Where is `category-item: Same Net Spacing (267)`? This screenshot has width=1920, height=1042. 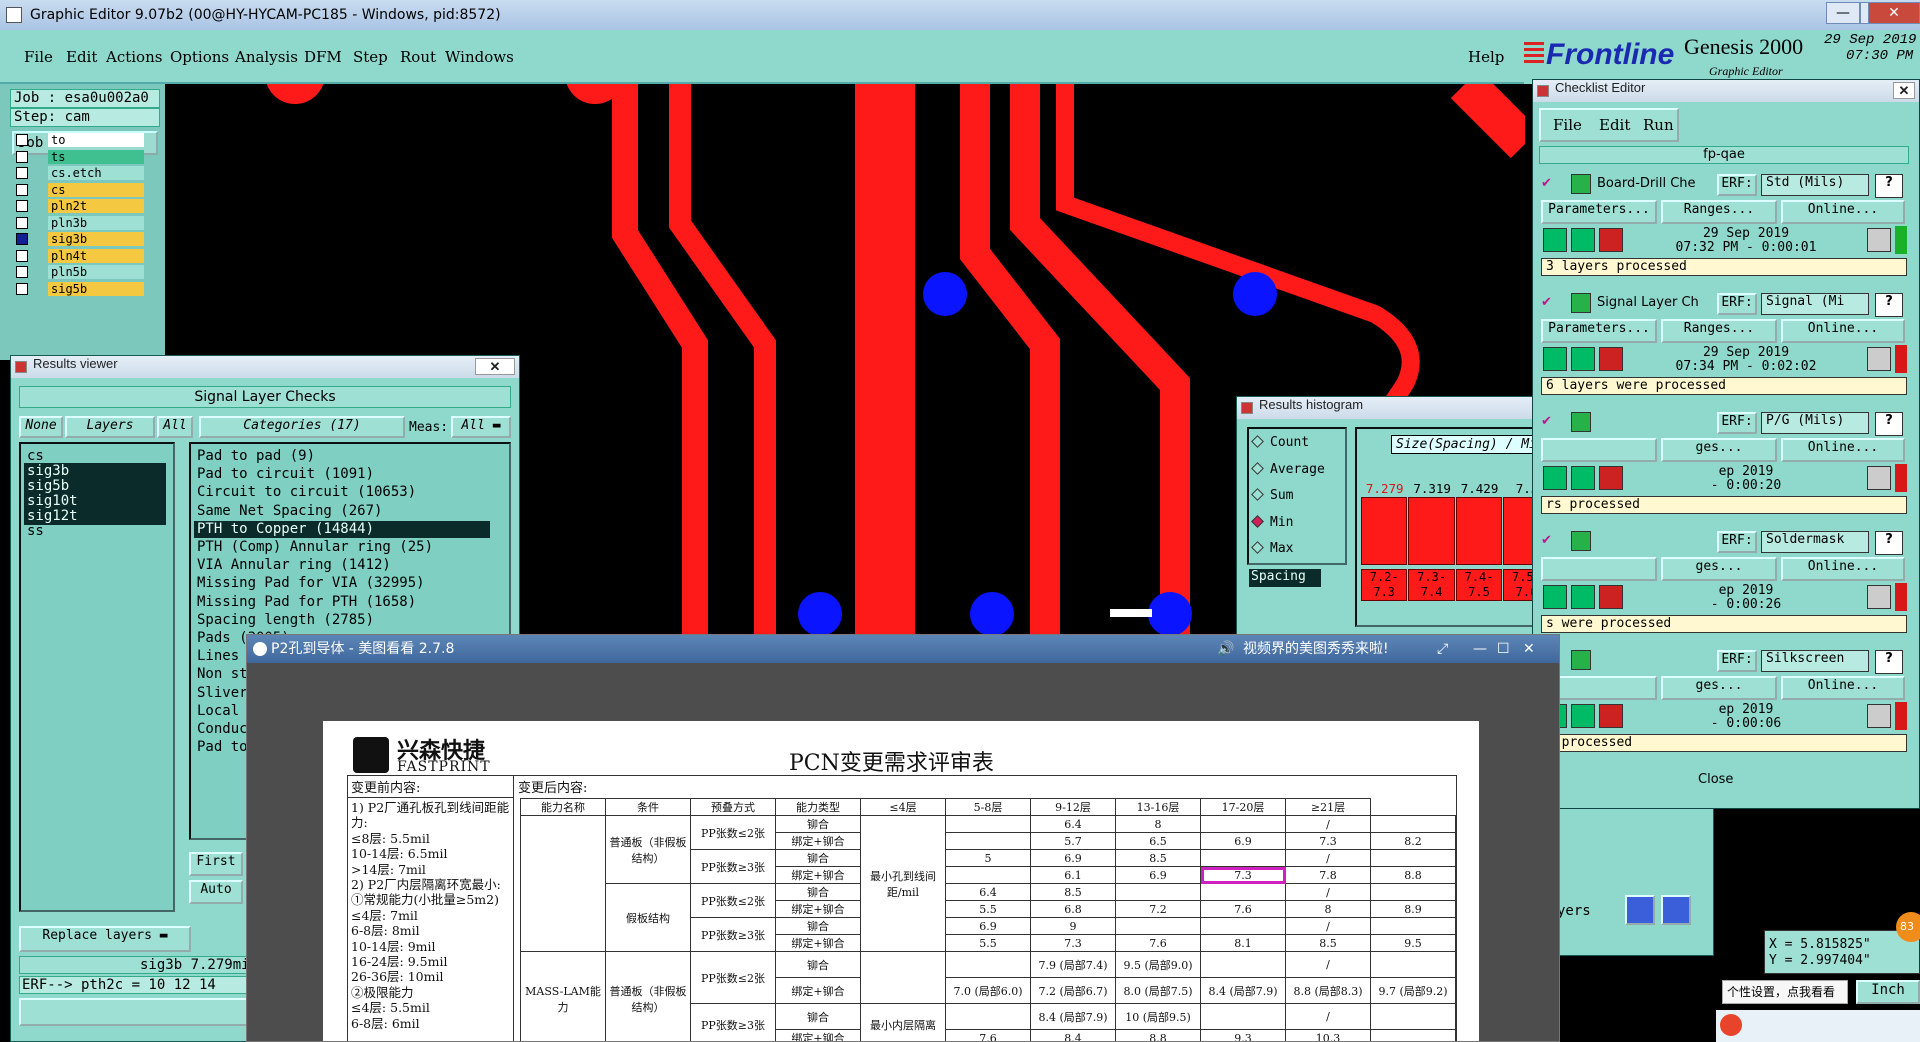 category-item: Same Net Spacing (267) is located at coordinates (342, 511).